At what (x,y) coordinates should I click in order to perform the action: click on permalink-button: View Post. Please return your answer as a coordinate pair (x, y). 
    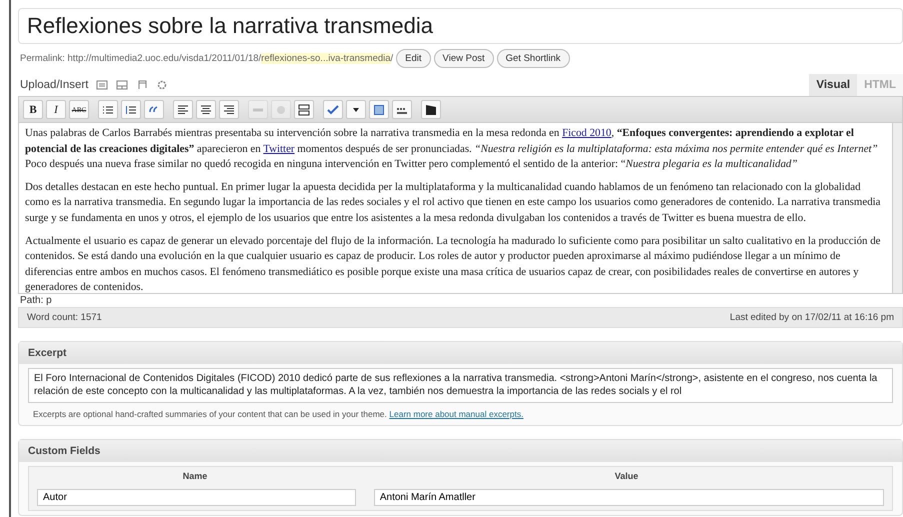
    Looking at the image, I should click on (464, 58).